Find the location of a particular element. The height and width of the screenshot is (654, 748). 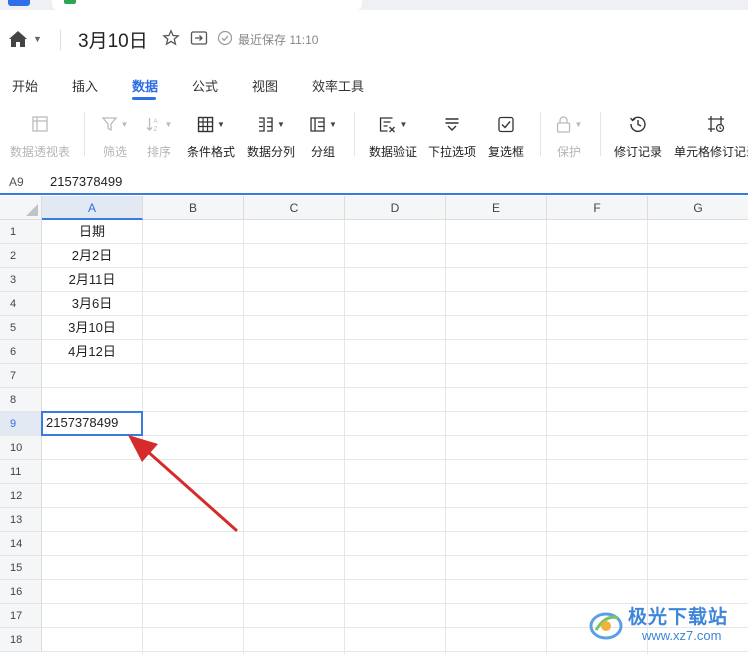

row-header: 5 is located at coordinates (21, 328).